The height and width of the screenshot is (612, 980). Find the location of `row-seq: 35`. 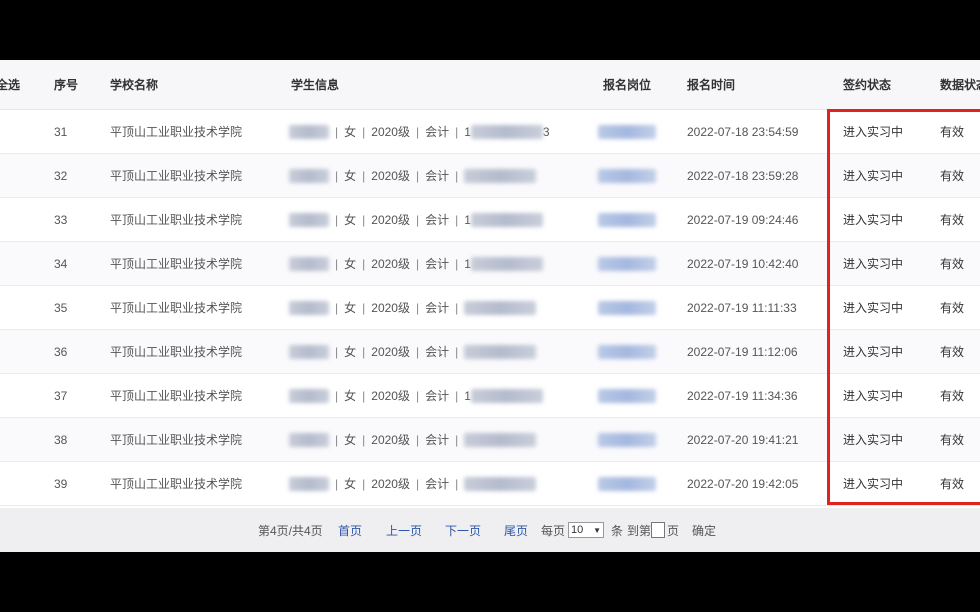

row-seq: 35 is located at coordinates (61, 307).